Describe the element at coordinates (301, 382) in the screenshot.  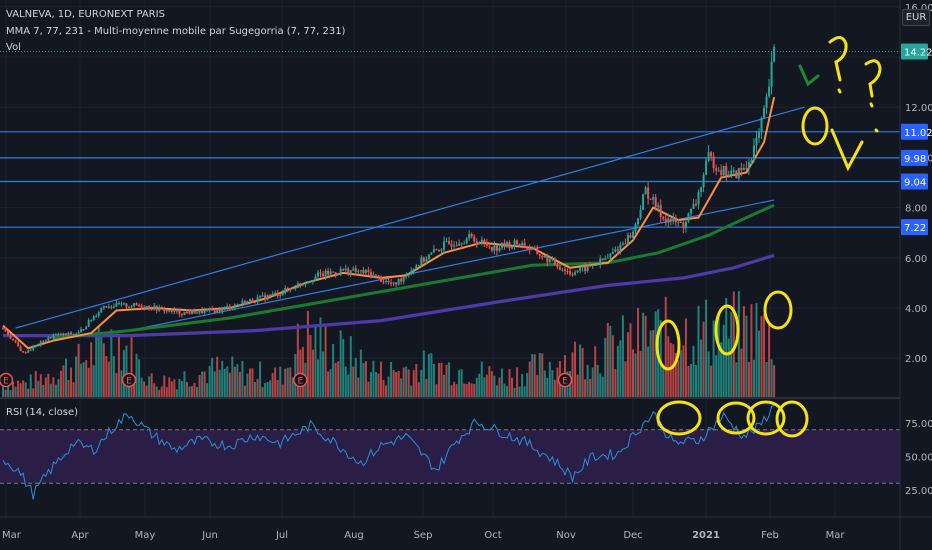
I see `earnings-marker-label: E` at that location.